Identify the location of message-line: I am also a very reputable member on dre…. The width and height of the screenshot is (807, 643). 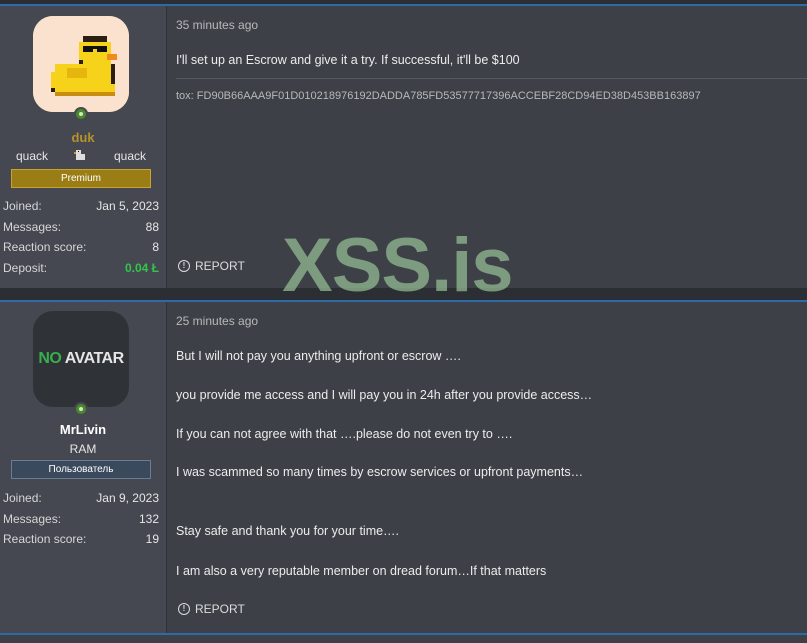
(361, 571).